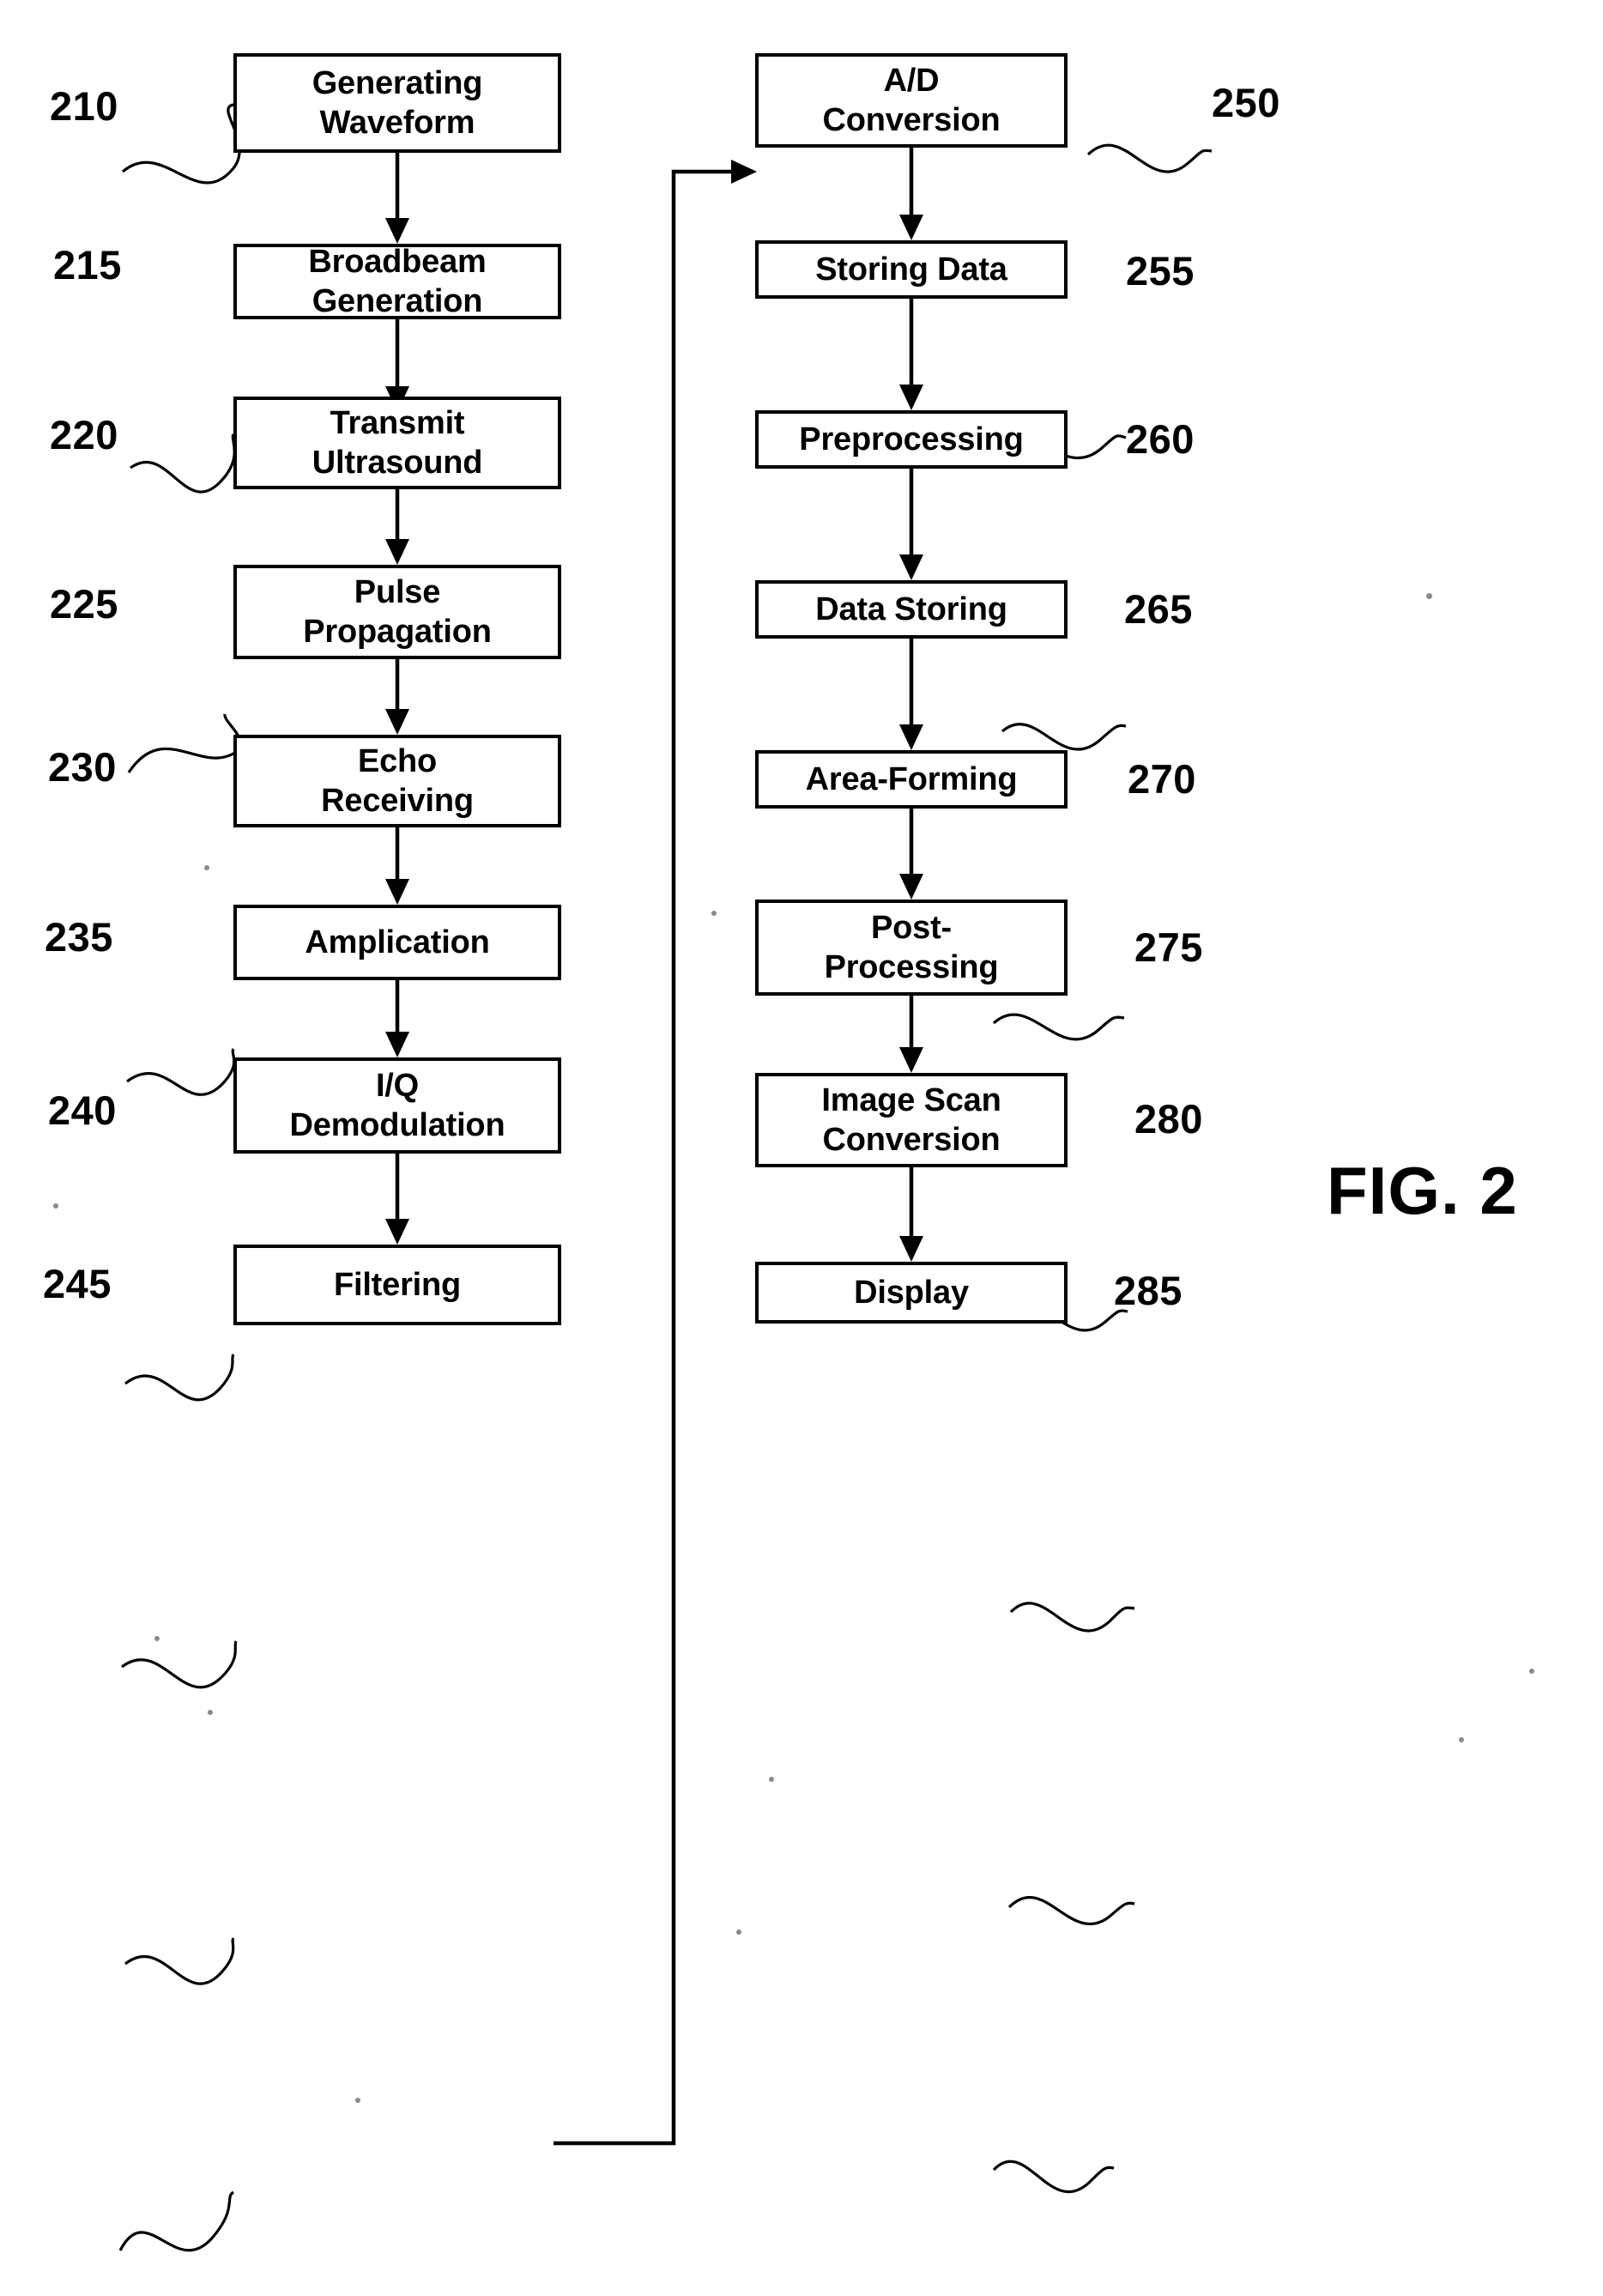 This screenshot has width=1603, height=2296. Describe the element at coordinates (84, 434) in the screenshot. I see `reference-numeral-220: 220` at that location.